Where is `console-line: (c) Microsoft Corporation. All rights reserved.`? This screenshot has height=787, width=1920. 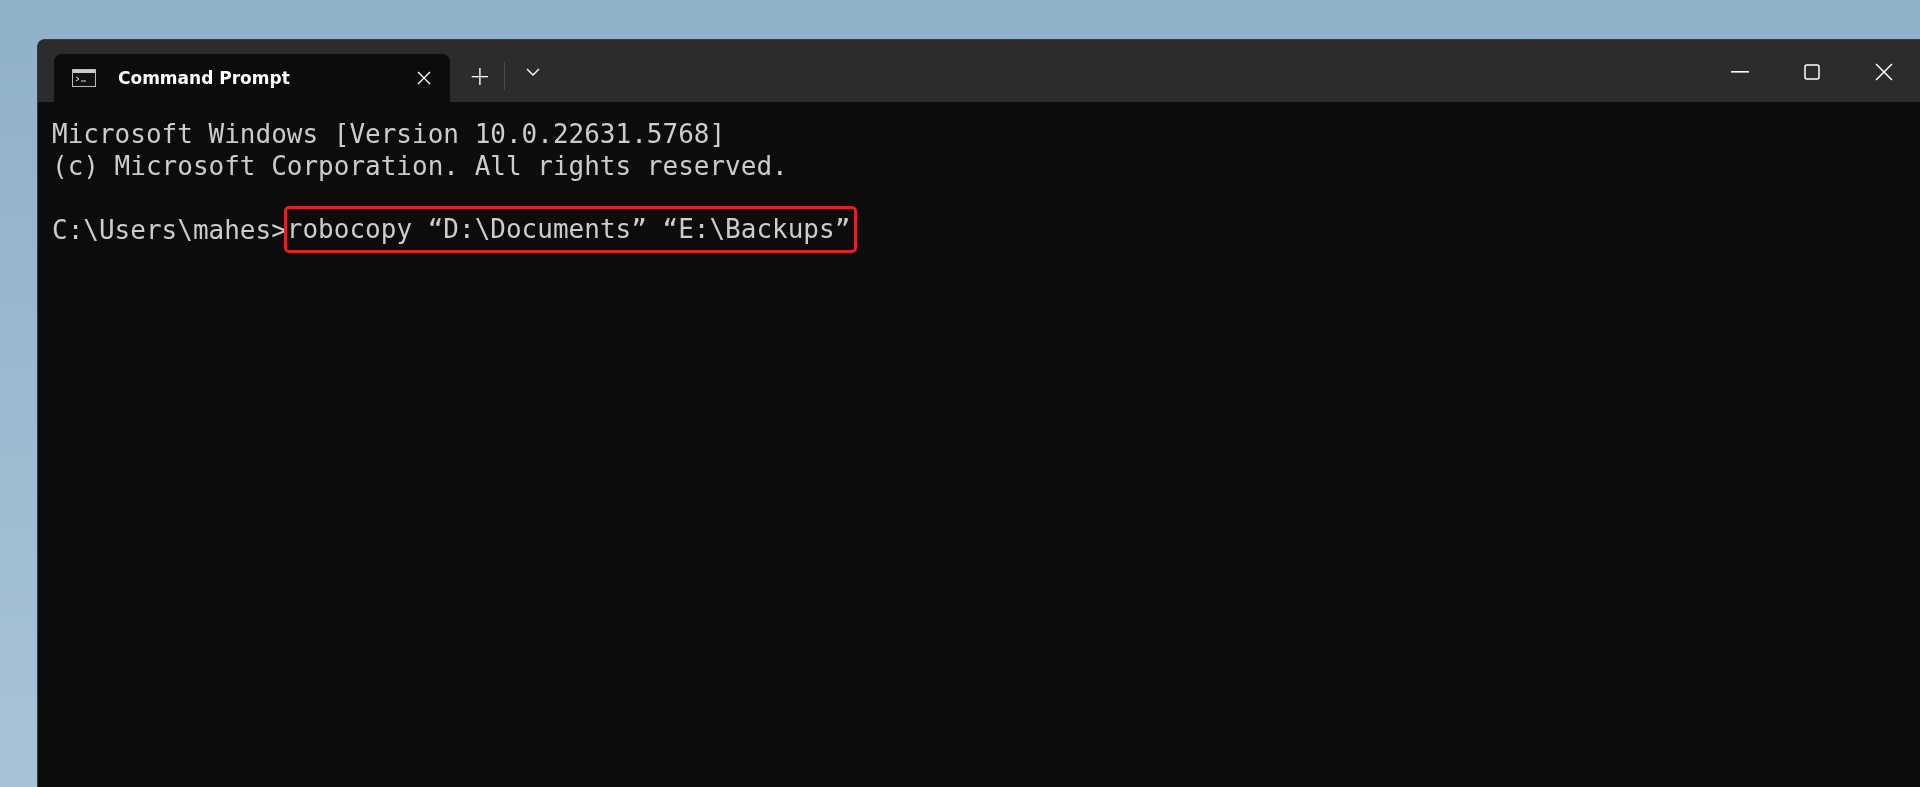
console-line: (c) Microsoft Corporation. All rights reserved. is located at coordinates (420, 166).